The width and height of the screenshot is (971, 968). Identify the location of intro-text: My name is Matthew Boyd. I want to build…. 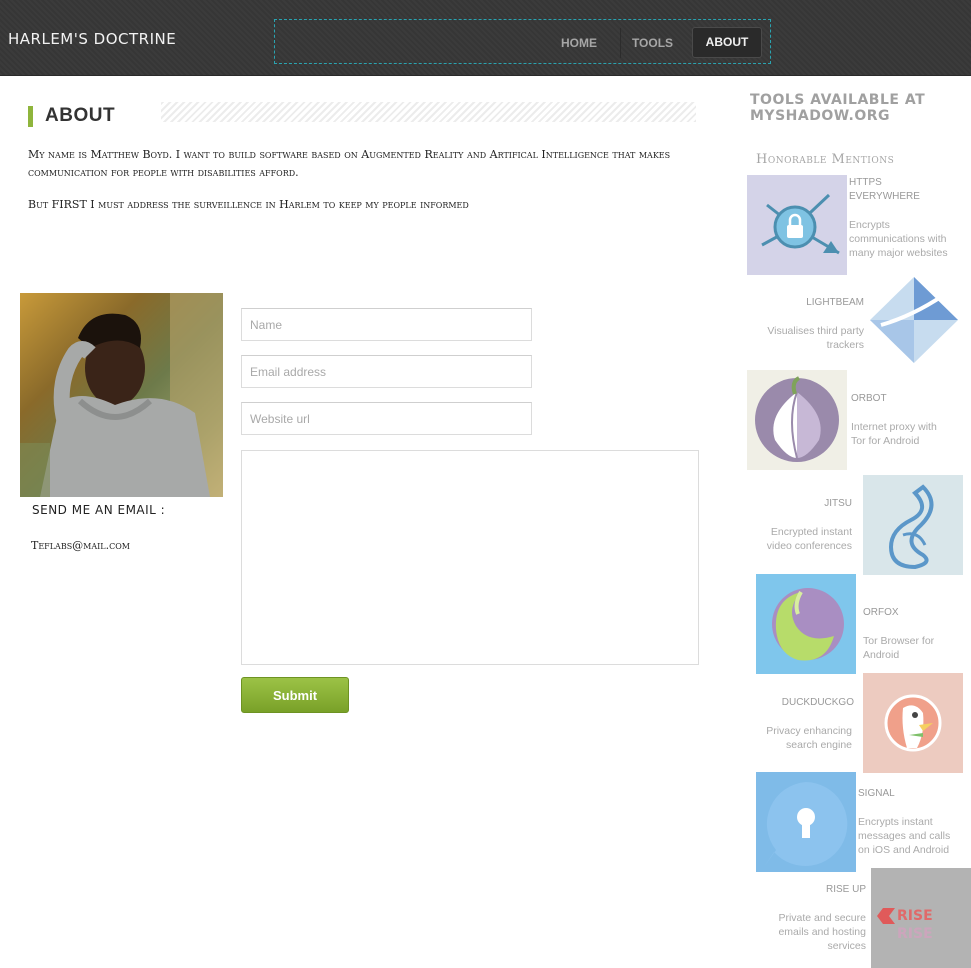
(353, 187).